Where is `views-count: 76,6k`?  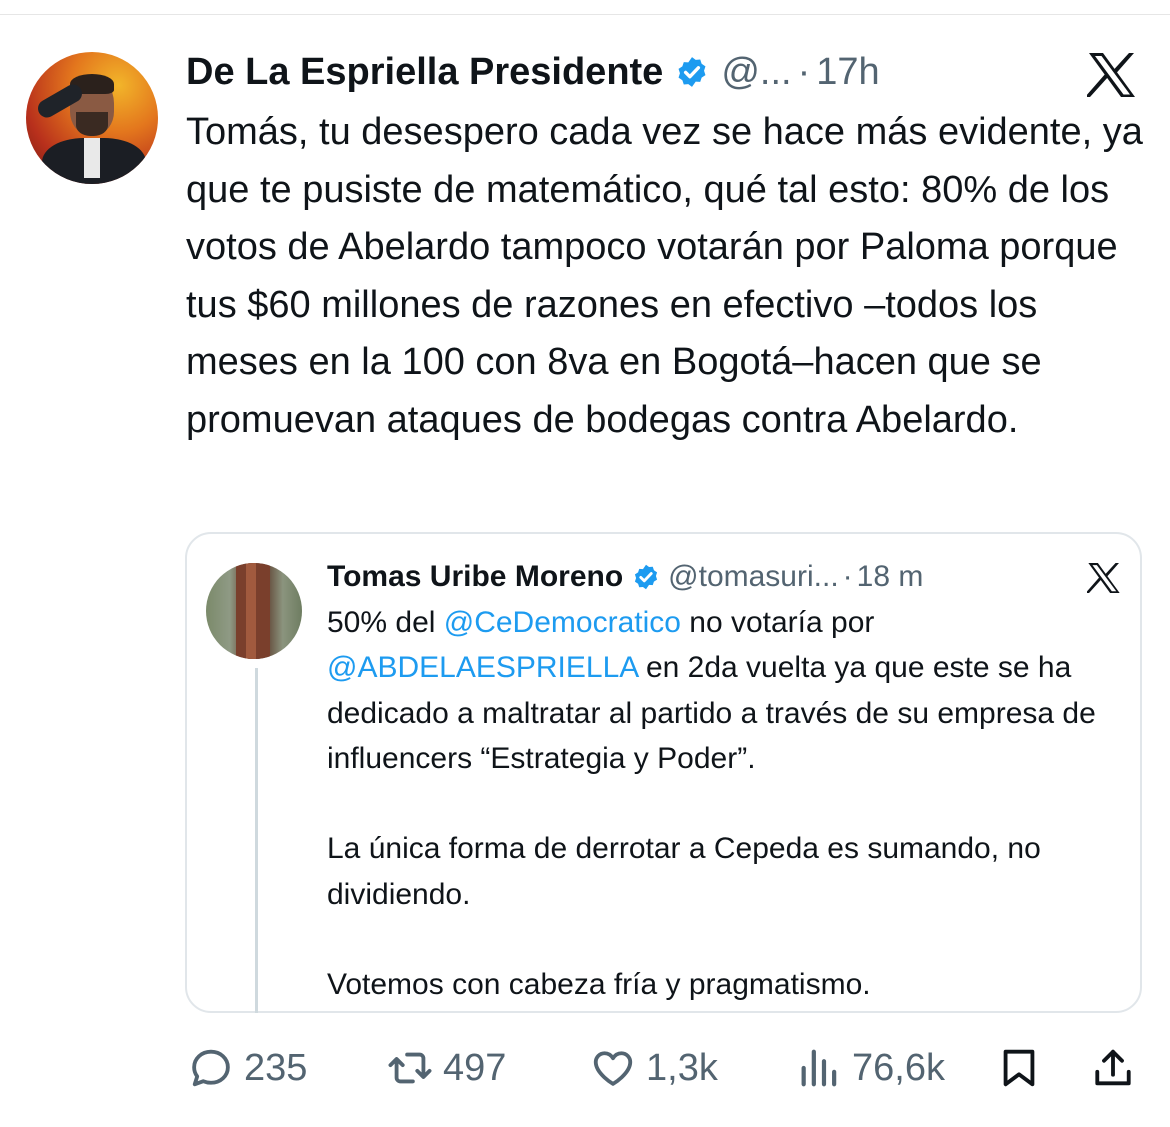
views-count: 76,6k is located at coordinates (898, 1067).